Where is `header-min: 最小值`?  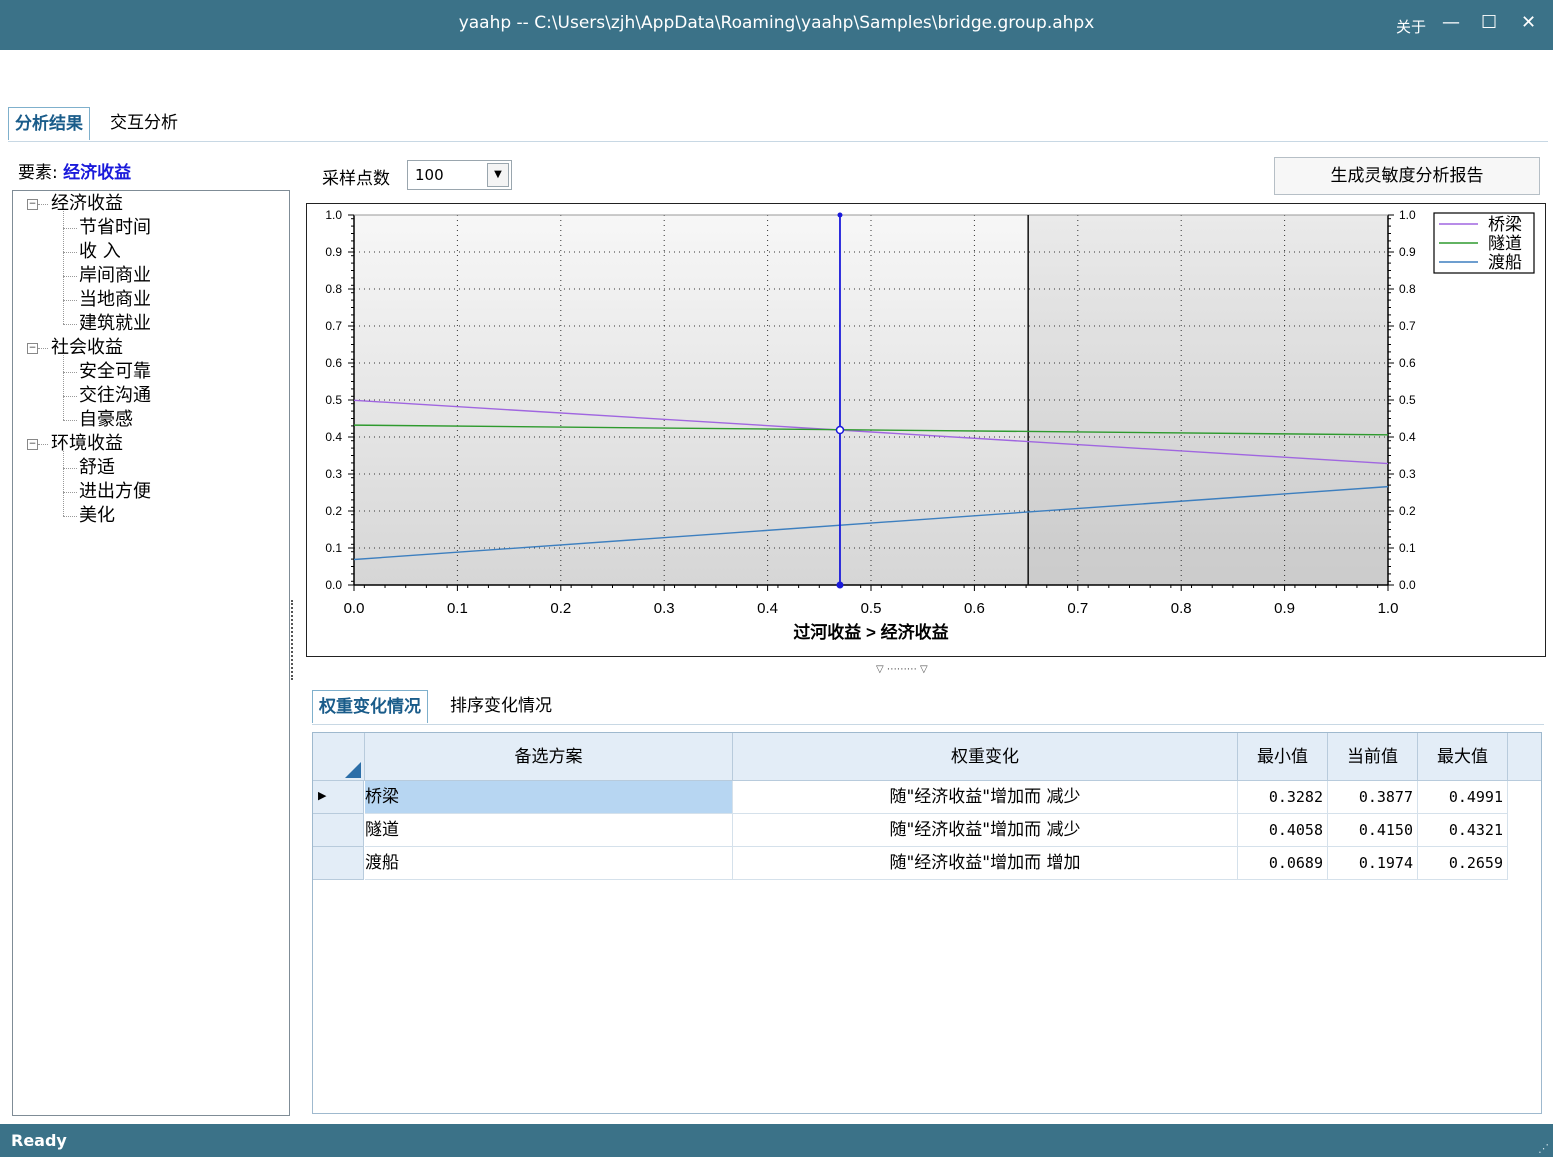 header-min: 最小值 is located at coordinates (1283, 757).